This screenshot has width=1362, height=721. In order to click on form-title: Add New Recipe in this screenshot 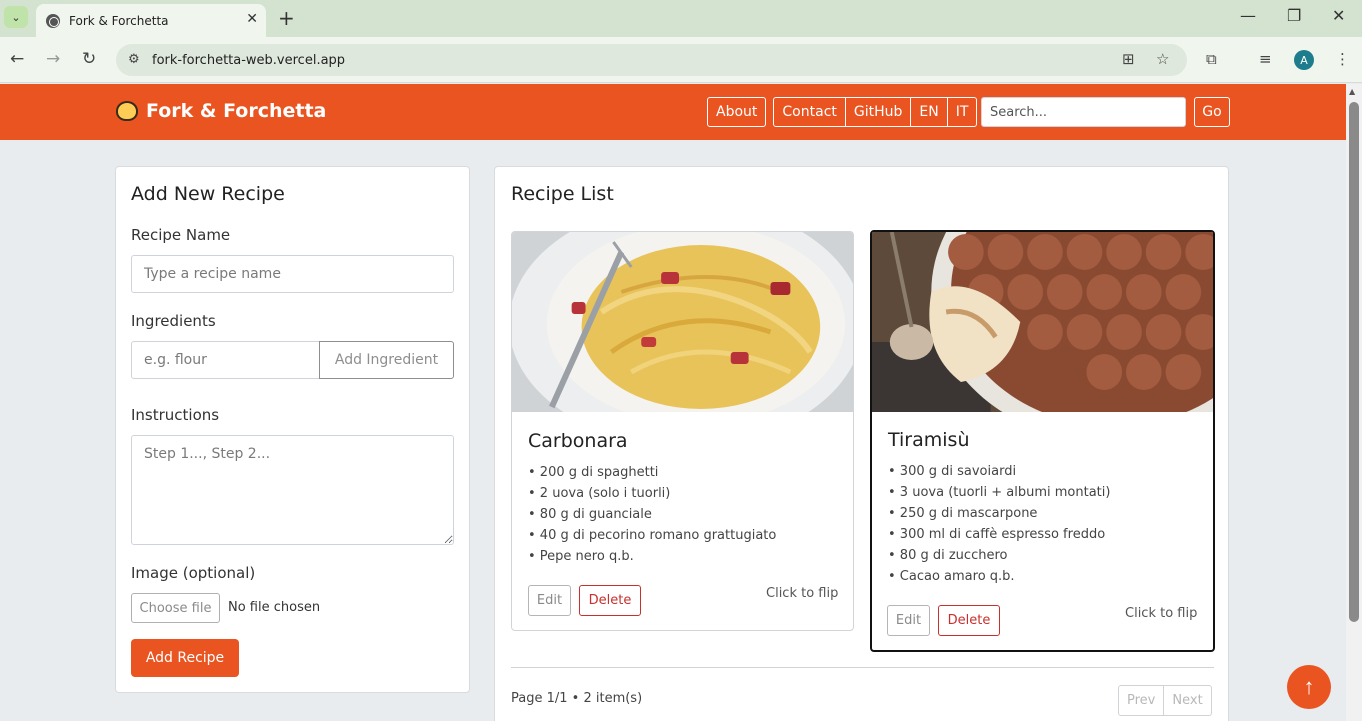, I will do `click(208, 194)`.